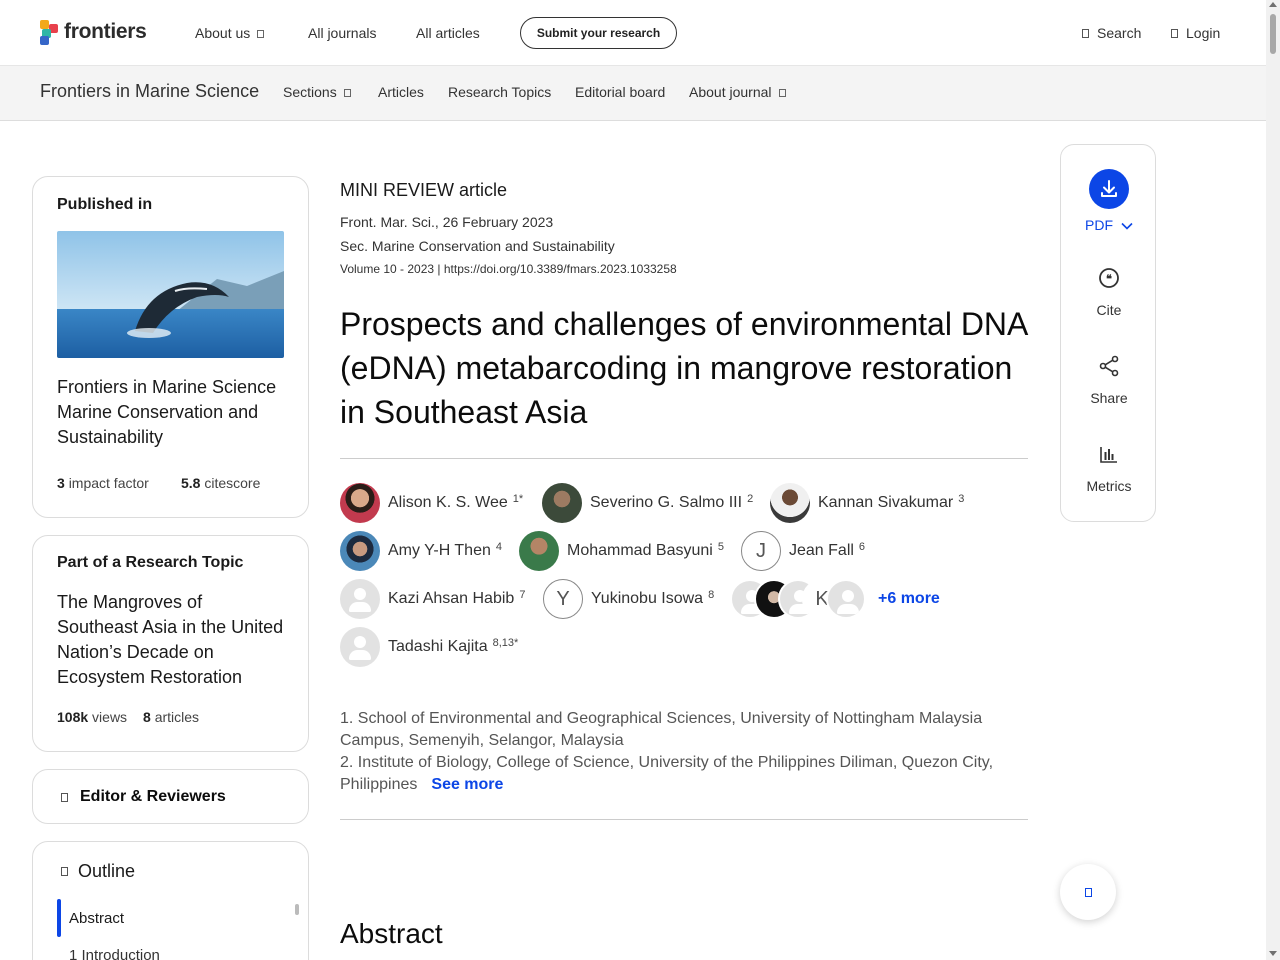 The width and height of the screenshot is (1280, 960). I want to click on download-pdf-button, so click(1109, 189).